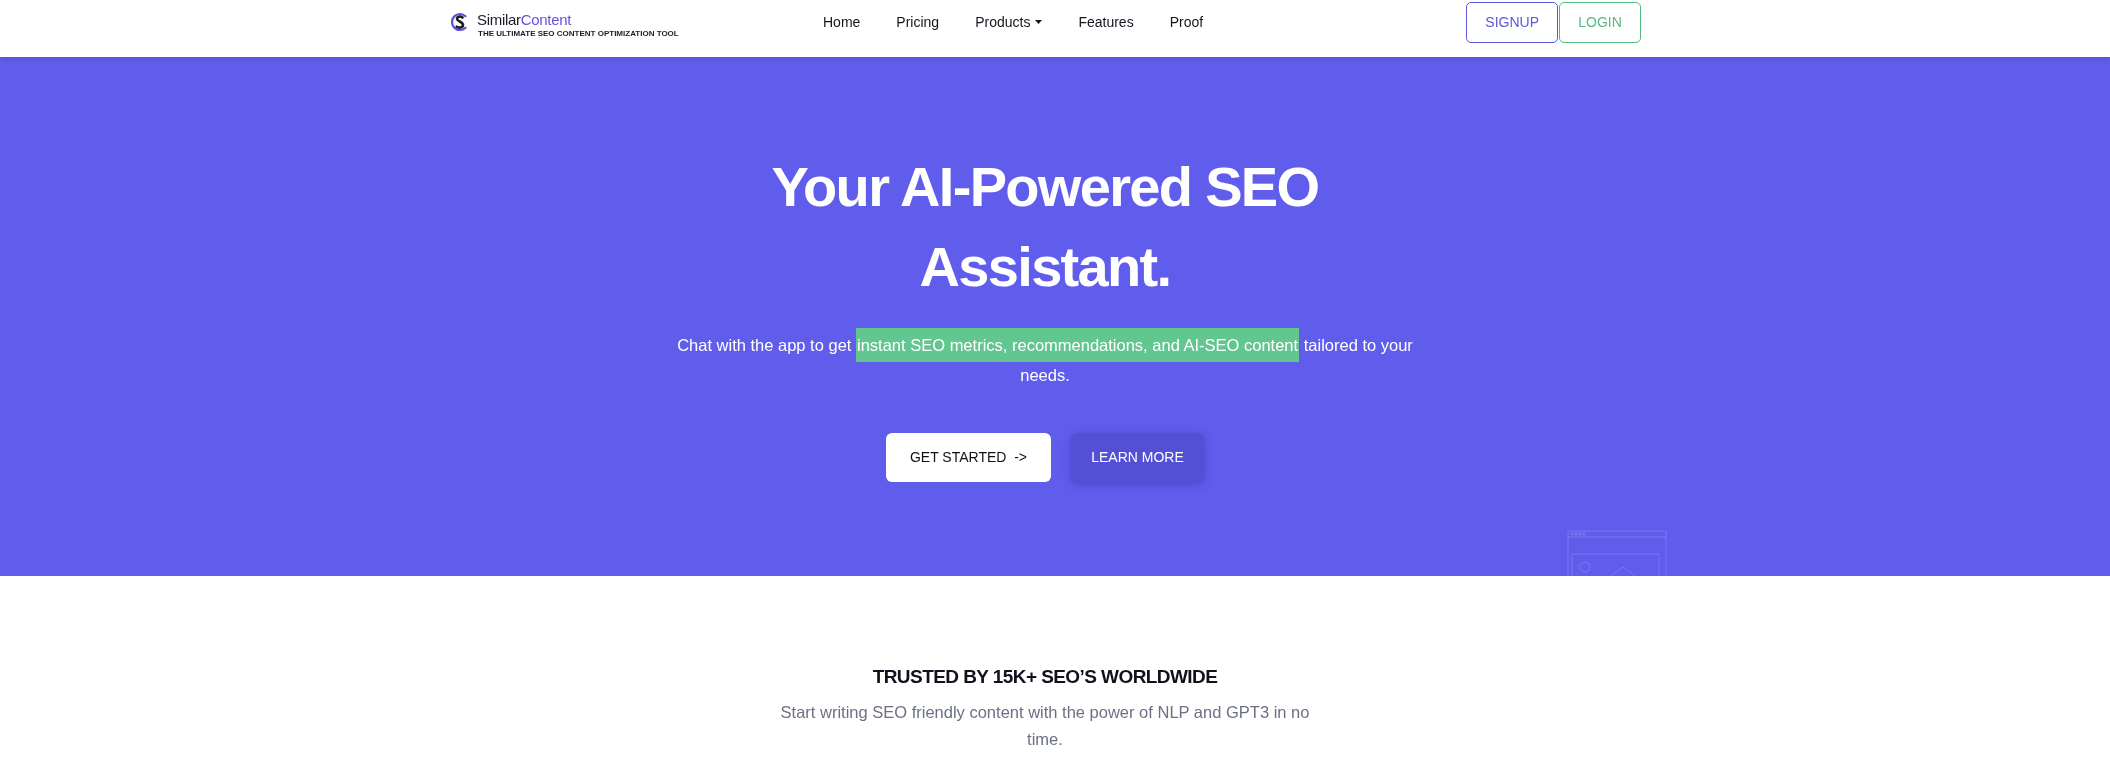 The width and height of the screenshot is (2110, 768). What do you see at coordinates (1045, 726) in the screenshot?
I see `section-description: Start writing SEO friendly content with the power of NLP and GPT3 in no time.` at bounding box center [1045, 726].